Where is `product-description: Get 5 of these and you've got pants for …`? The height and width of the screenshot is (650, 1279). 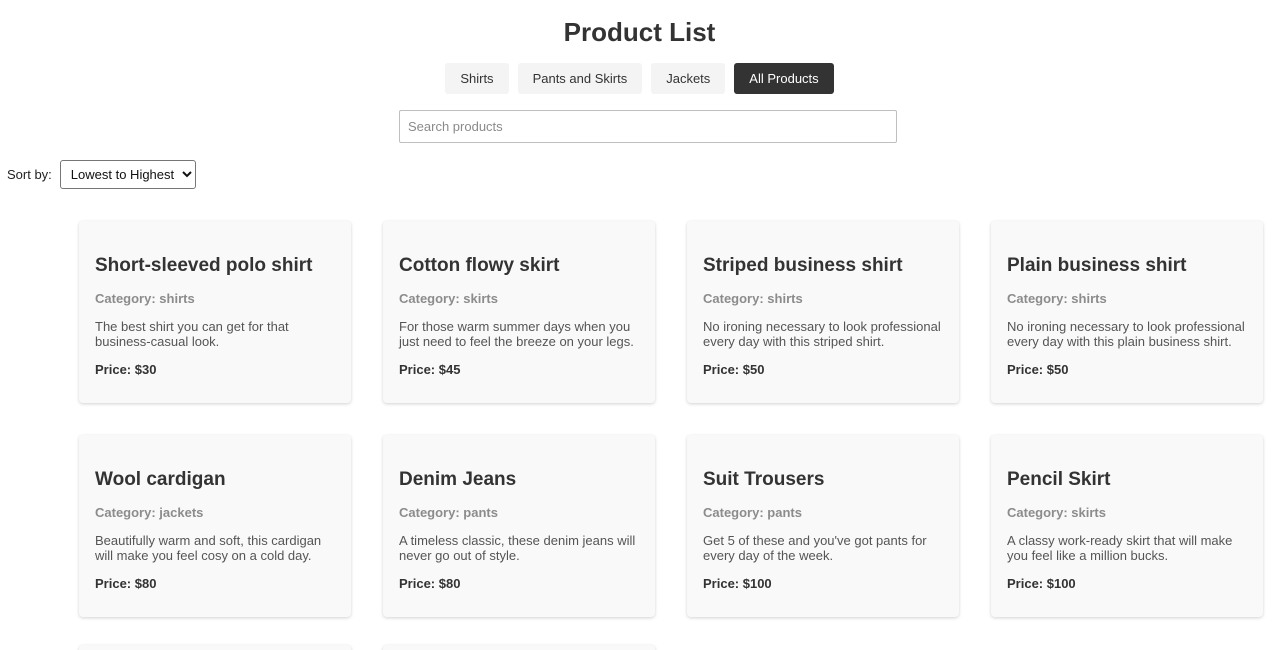 product-description: Get 5 of these and you've got pants for … is located at coordinates (815, 548).